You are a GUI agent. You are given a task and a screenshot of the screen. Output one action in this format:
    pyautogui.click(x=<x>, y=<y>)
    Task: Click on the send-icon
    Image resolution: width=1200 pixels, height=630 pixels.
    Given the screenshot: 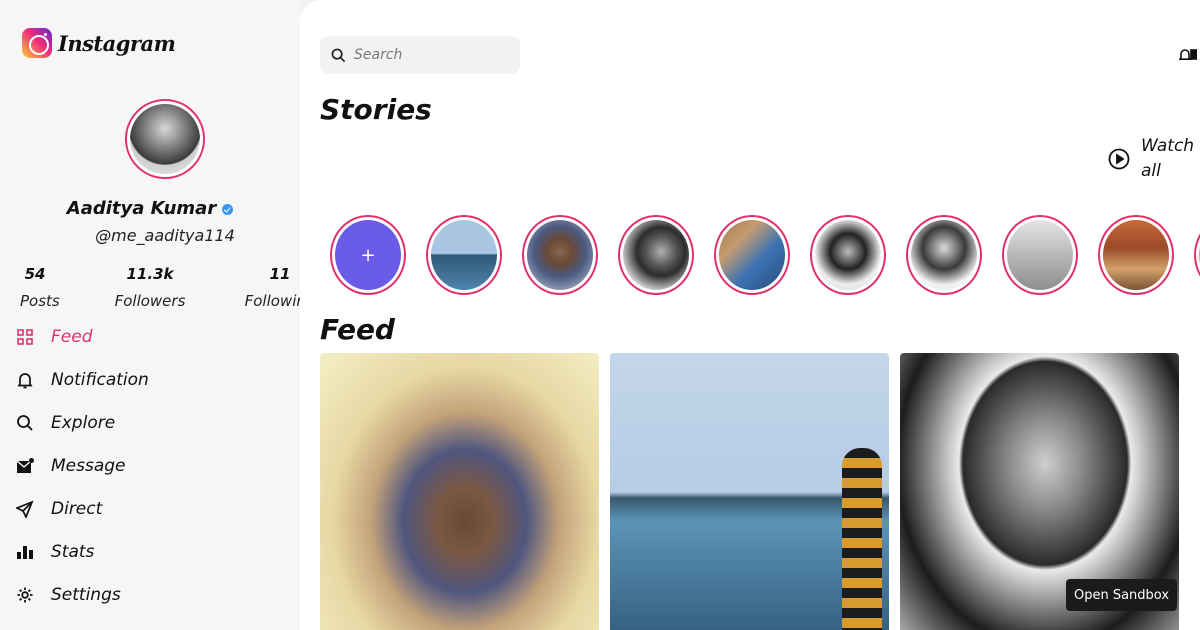 What is the action you would take?
    pyautogui.click(x=25, y=508)
    